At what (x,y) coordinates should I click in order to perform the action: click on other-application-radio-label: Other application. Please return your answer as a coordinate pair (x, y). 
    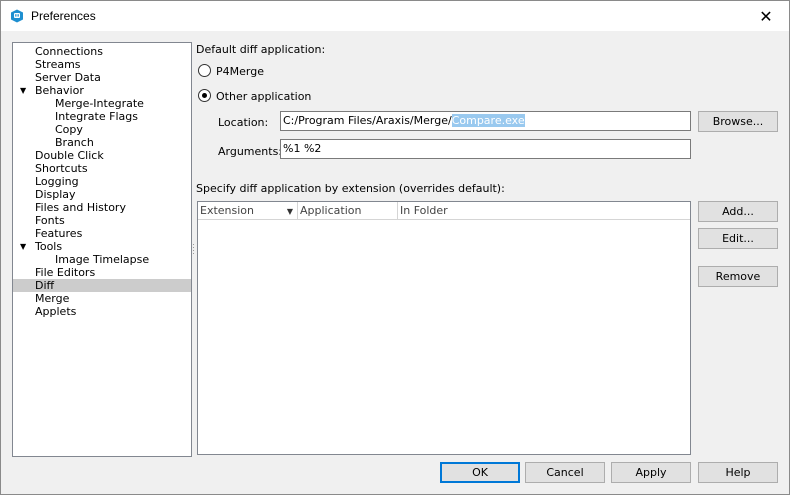
    Looking at the image, I should click on (263, 96).